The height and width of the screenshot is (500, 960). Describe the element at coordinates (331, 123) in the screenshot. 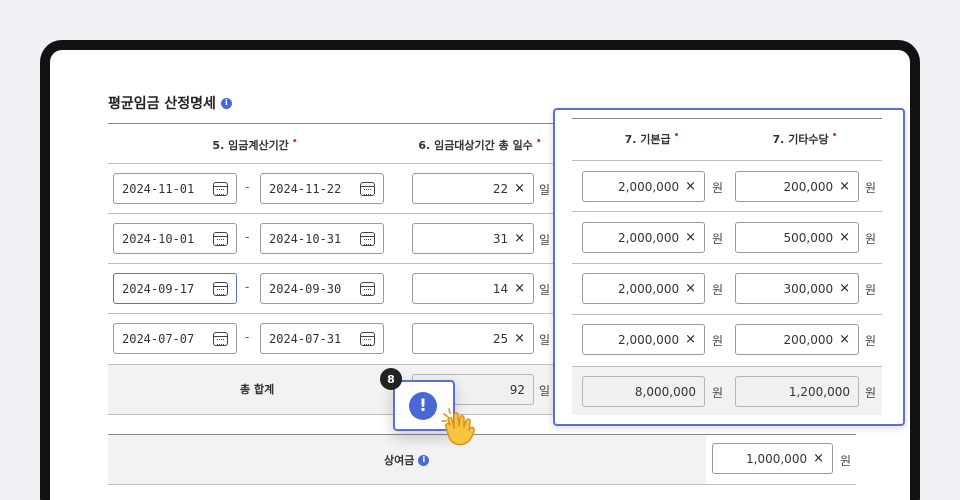

I see `table-top-border` at that location.